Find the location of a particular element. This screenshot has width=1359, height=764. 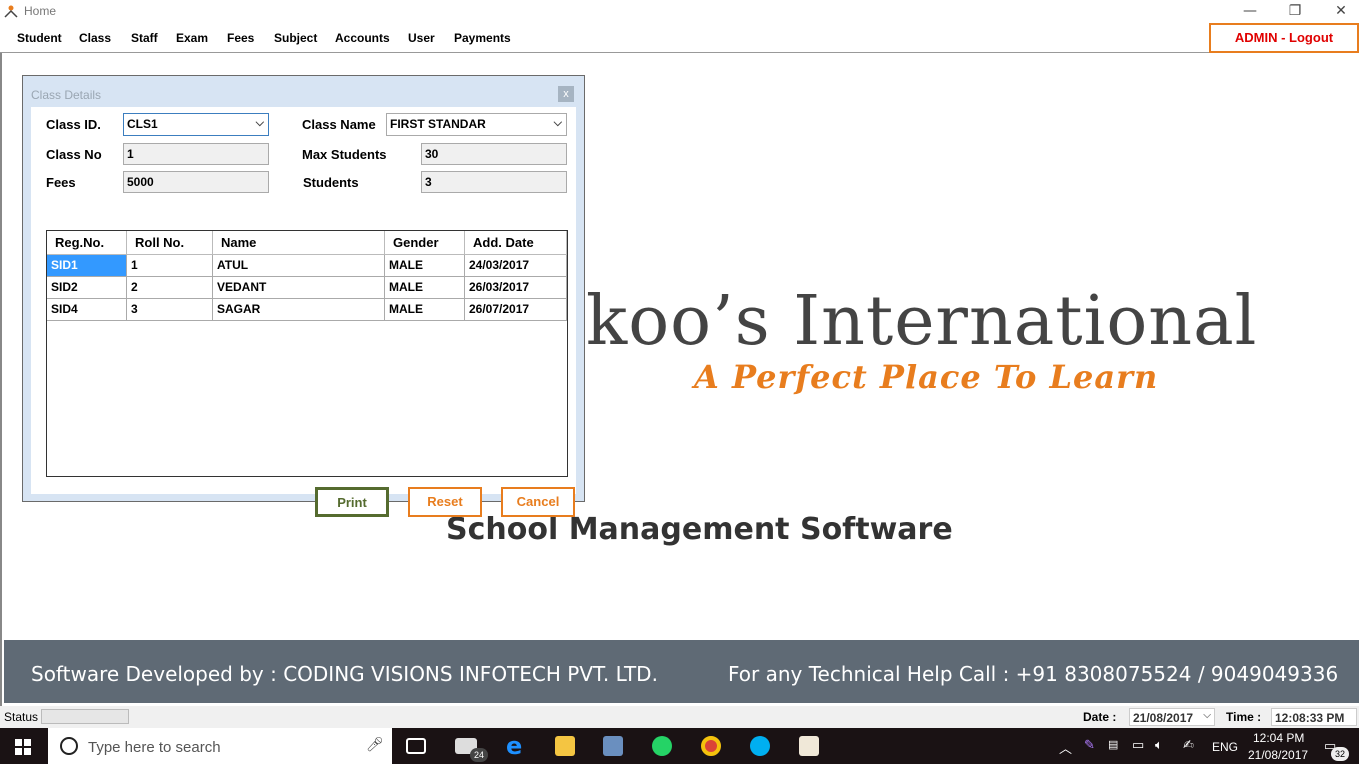

class-id-value: CLS1 is located at coordinates (142, 124).